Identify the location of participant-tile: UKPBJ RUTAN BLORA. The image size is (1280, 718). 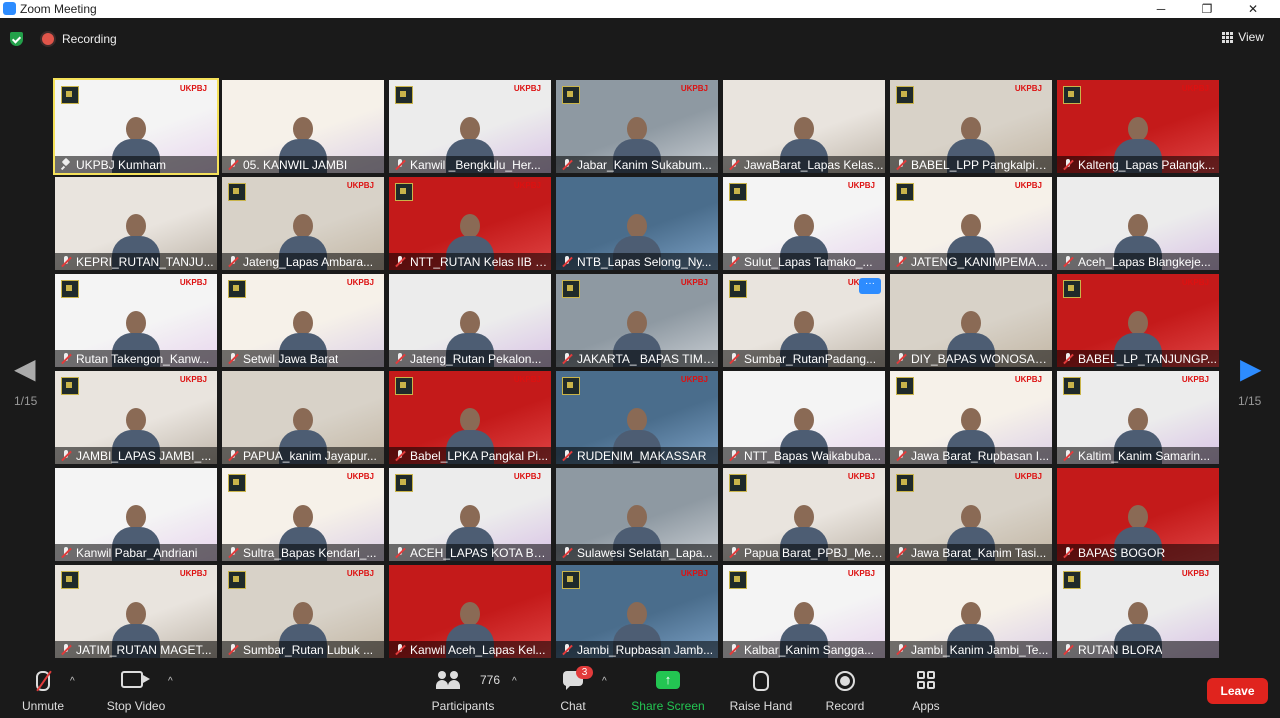
(1138, 611).